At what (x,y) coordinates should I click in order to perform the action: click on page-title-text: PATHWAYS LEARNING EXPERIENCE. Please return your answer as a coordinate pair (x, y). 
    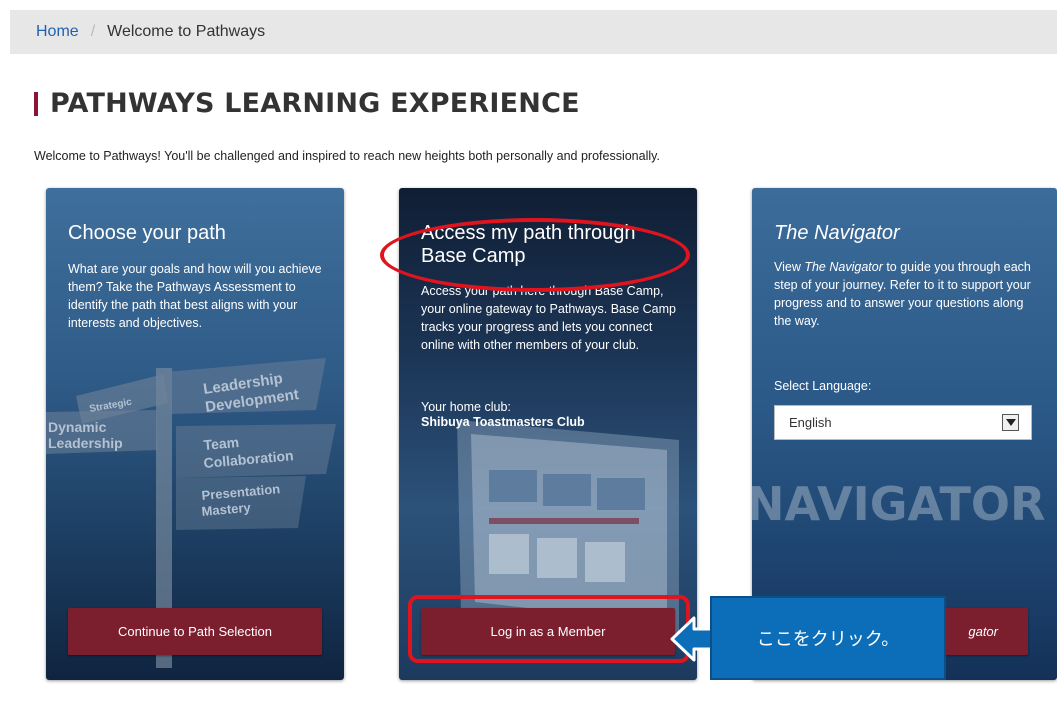
    Looking at the image, I should click on (315, 103).